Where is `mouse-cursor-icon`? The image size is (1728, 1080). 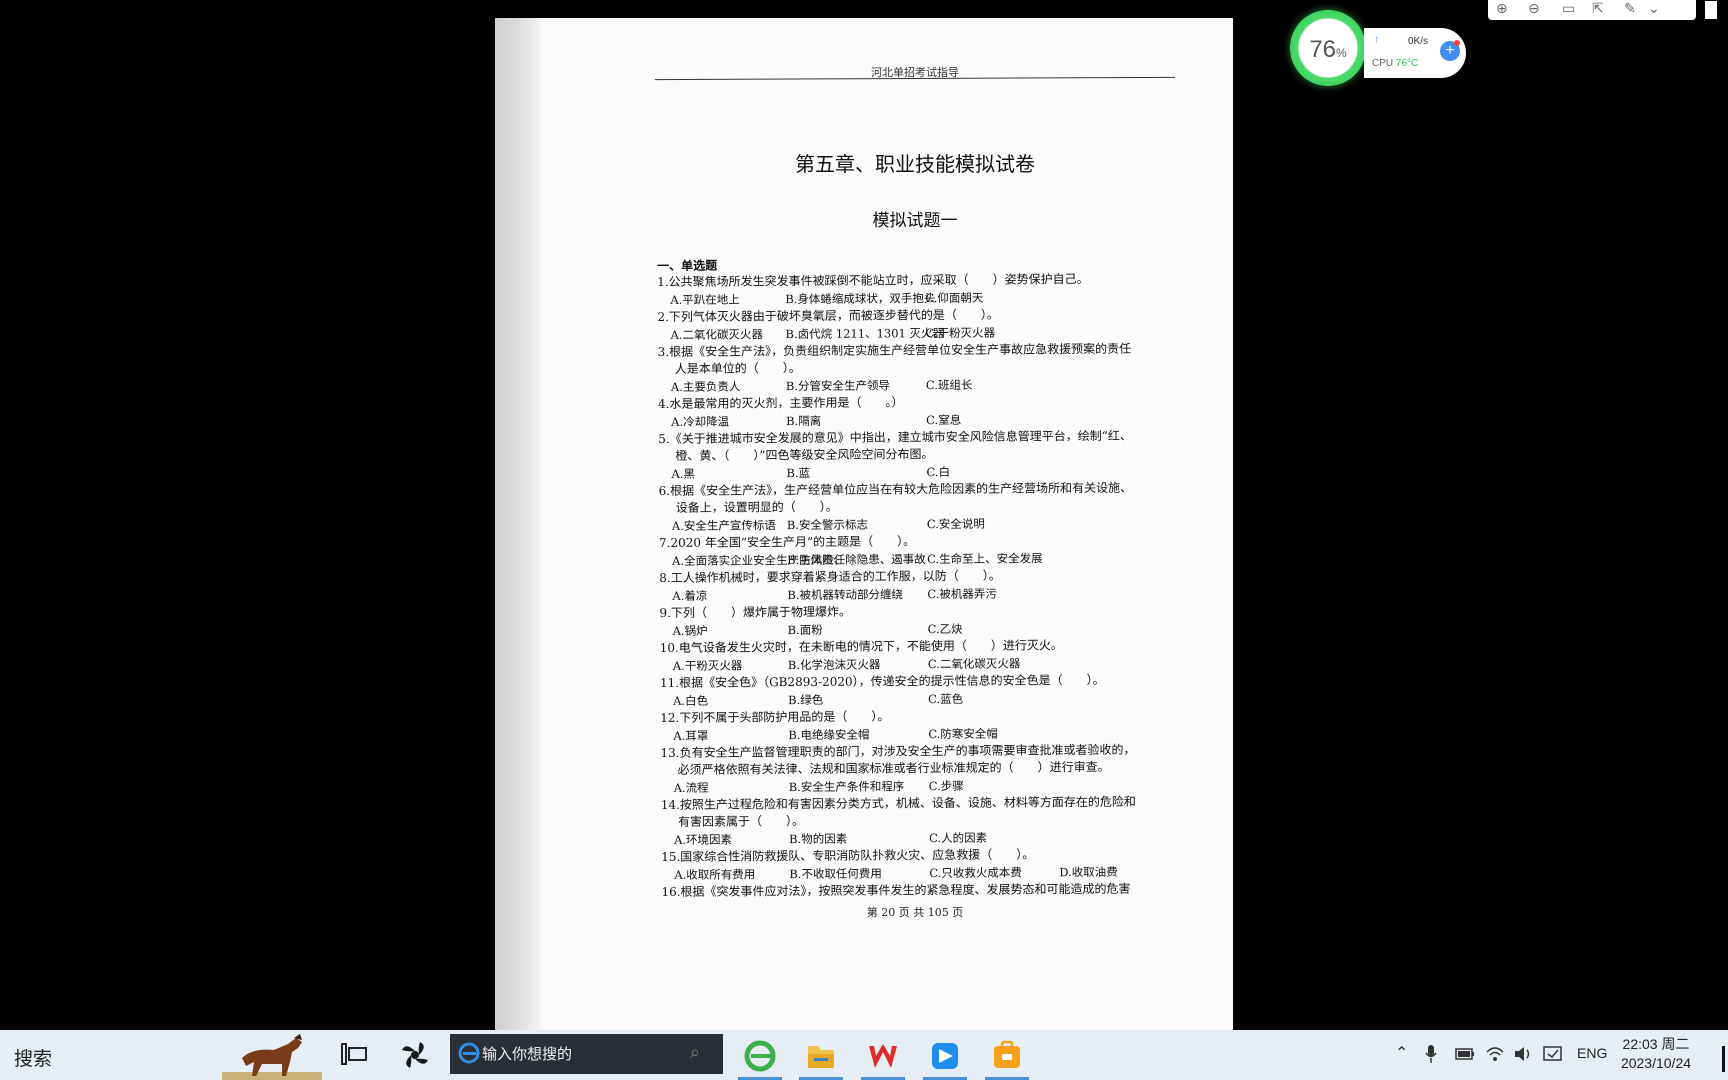
mouse-cursor-icon is located at coordinates (1711, 10).